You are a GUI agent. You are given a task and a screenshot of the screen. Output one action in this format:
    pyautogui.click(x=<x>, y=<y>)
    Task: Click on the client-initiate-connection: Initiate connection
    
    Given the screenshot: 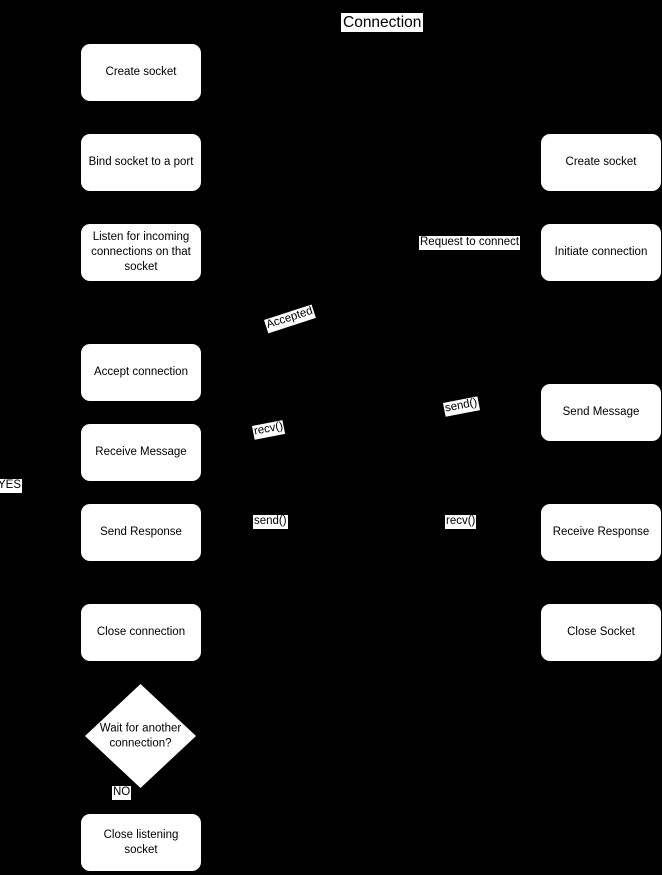 What is the action you would take?
    pyautogui.click(x=601, y=252)
    